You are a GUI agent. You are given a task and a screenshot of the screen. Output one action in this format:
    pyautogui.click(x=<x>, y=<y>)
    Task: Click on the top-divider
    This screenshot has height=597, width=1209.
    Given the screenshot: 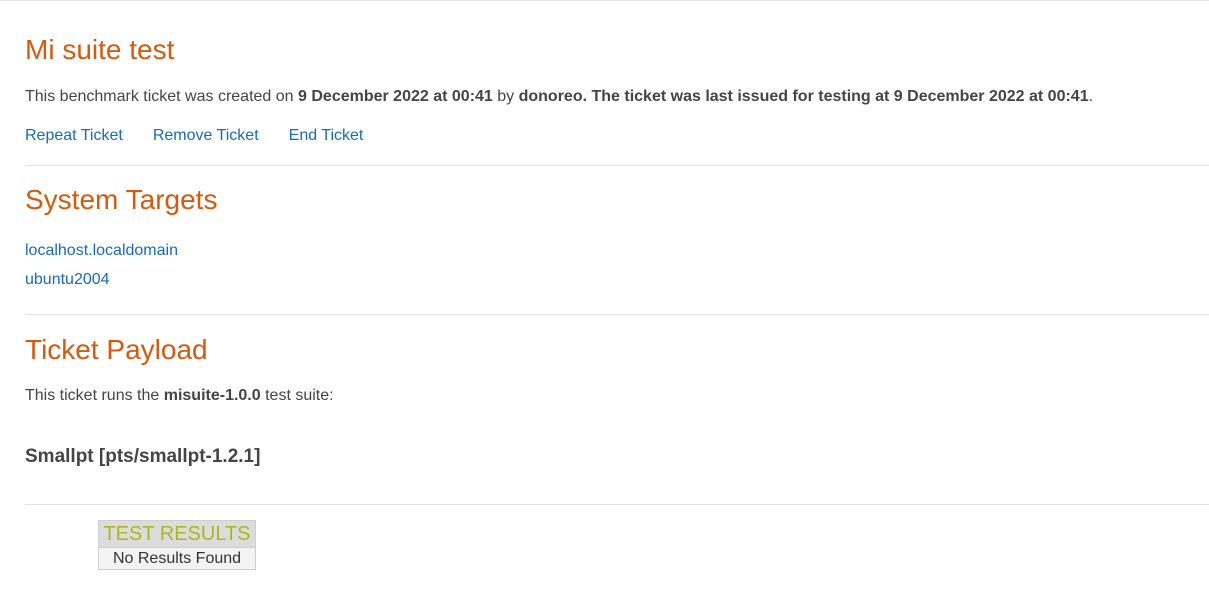 What is the action you would take?
    pyautogui.click(x=604, y=0)
    